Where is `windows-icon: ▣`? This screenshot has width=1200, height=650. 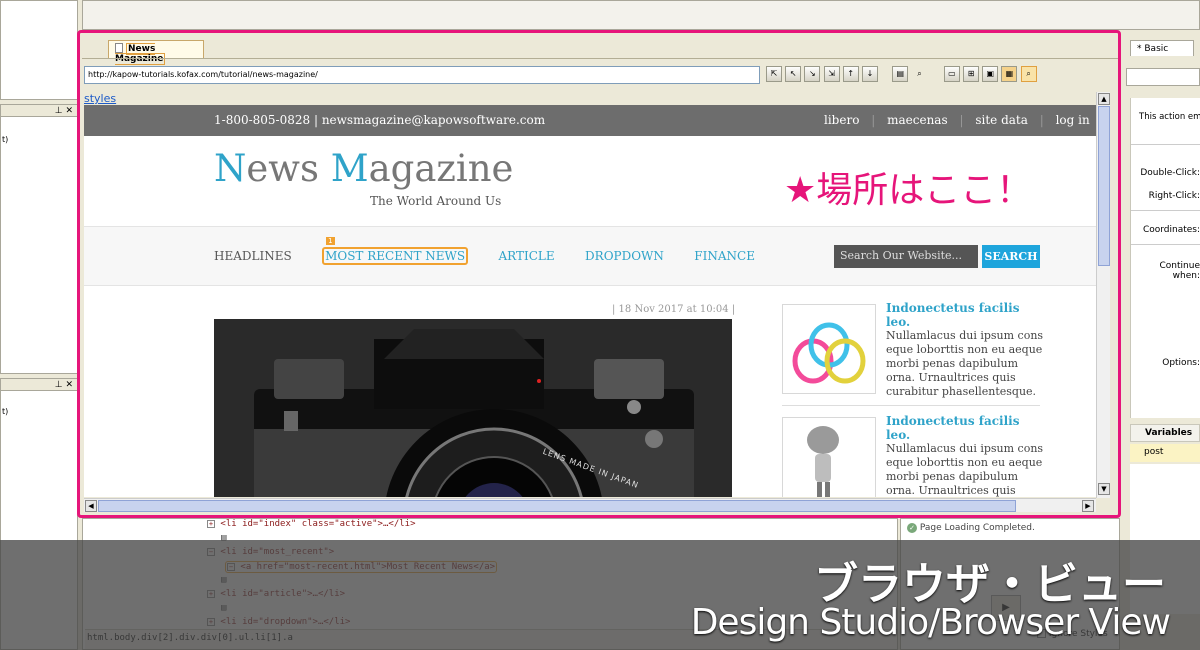
windows-icon: ▣ is located at coordinates (990, 74).